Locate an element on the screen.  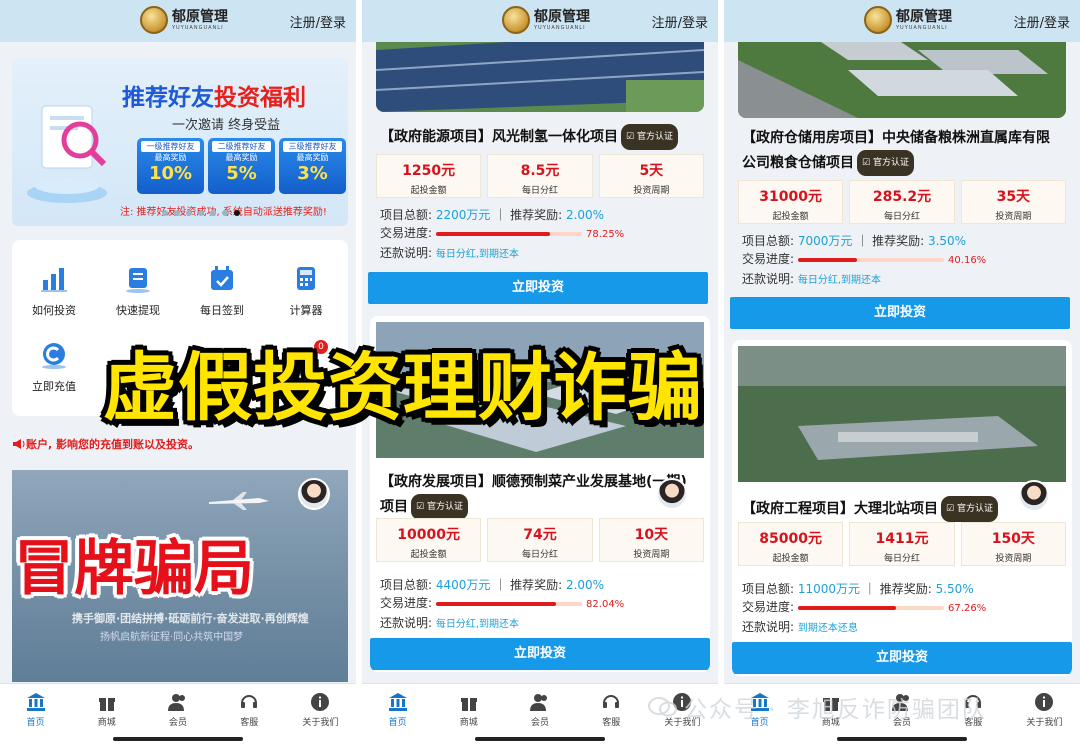
stat-daily-dividend: 285.2元 每日分红 is located at coordinates (902, 202).